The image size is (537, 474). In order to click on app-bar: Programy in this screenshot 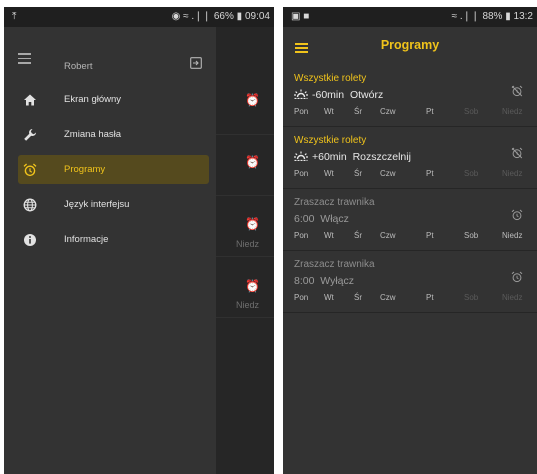, I will do `click(410, 46)`.